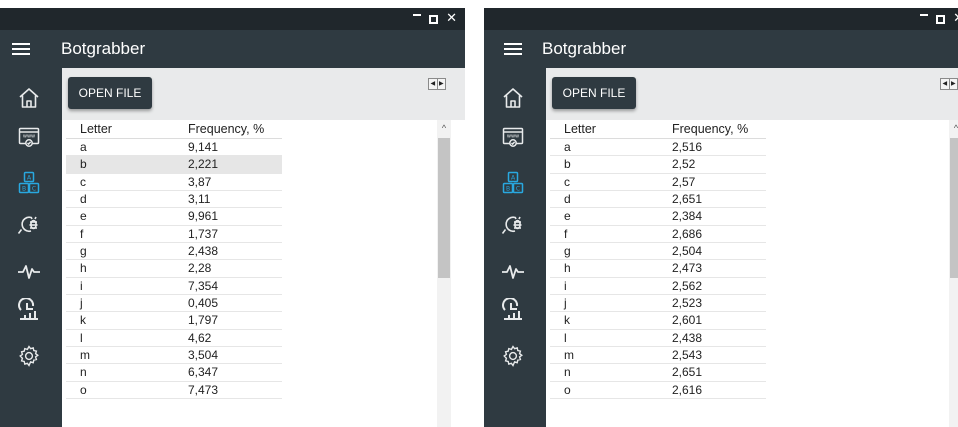 The width and height of the screenshot is (958, 427). What do you see at coordinates (83, 216) in the screenshot?
I see `letter-cell: e` at bounding box center [83, 216].